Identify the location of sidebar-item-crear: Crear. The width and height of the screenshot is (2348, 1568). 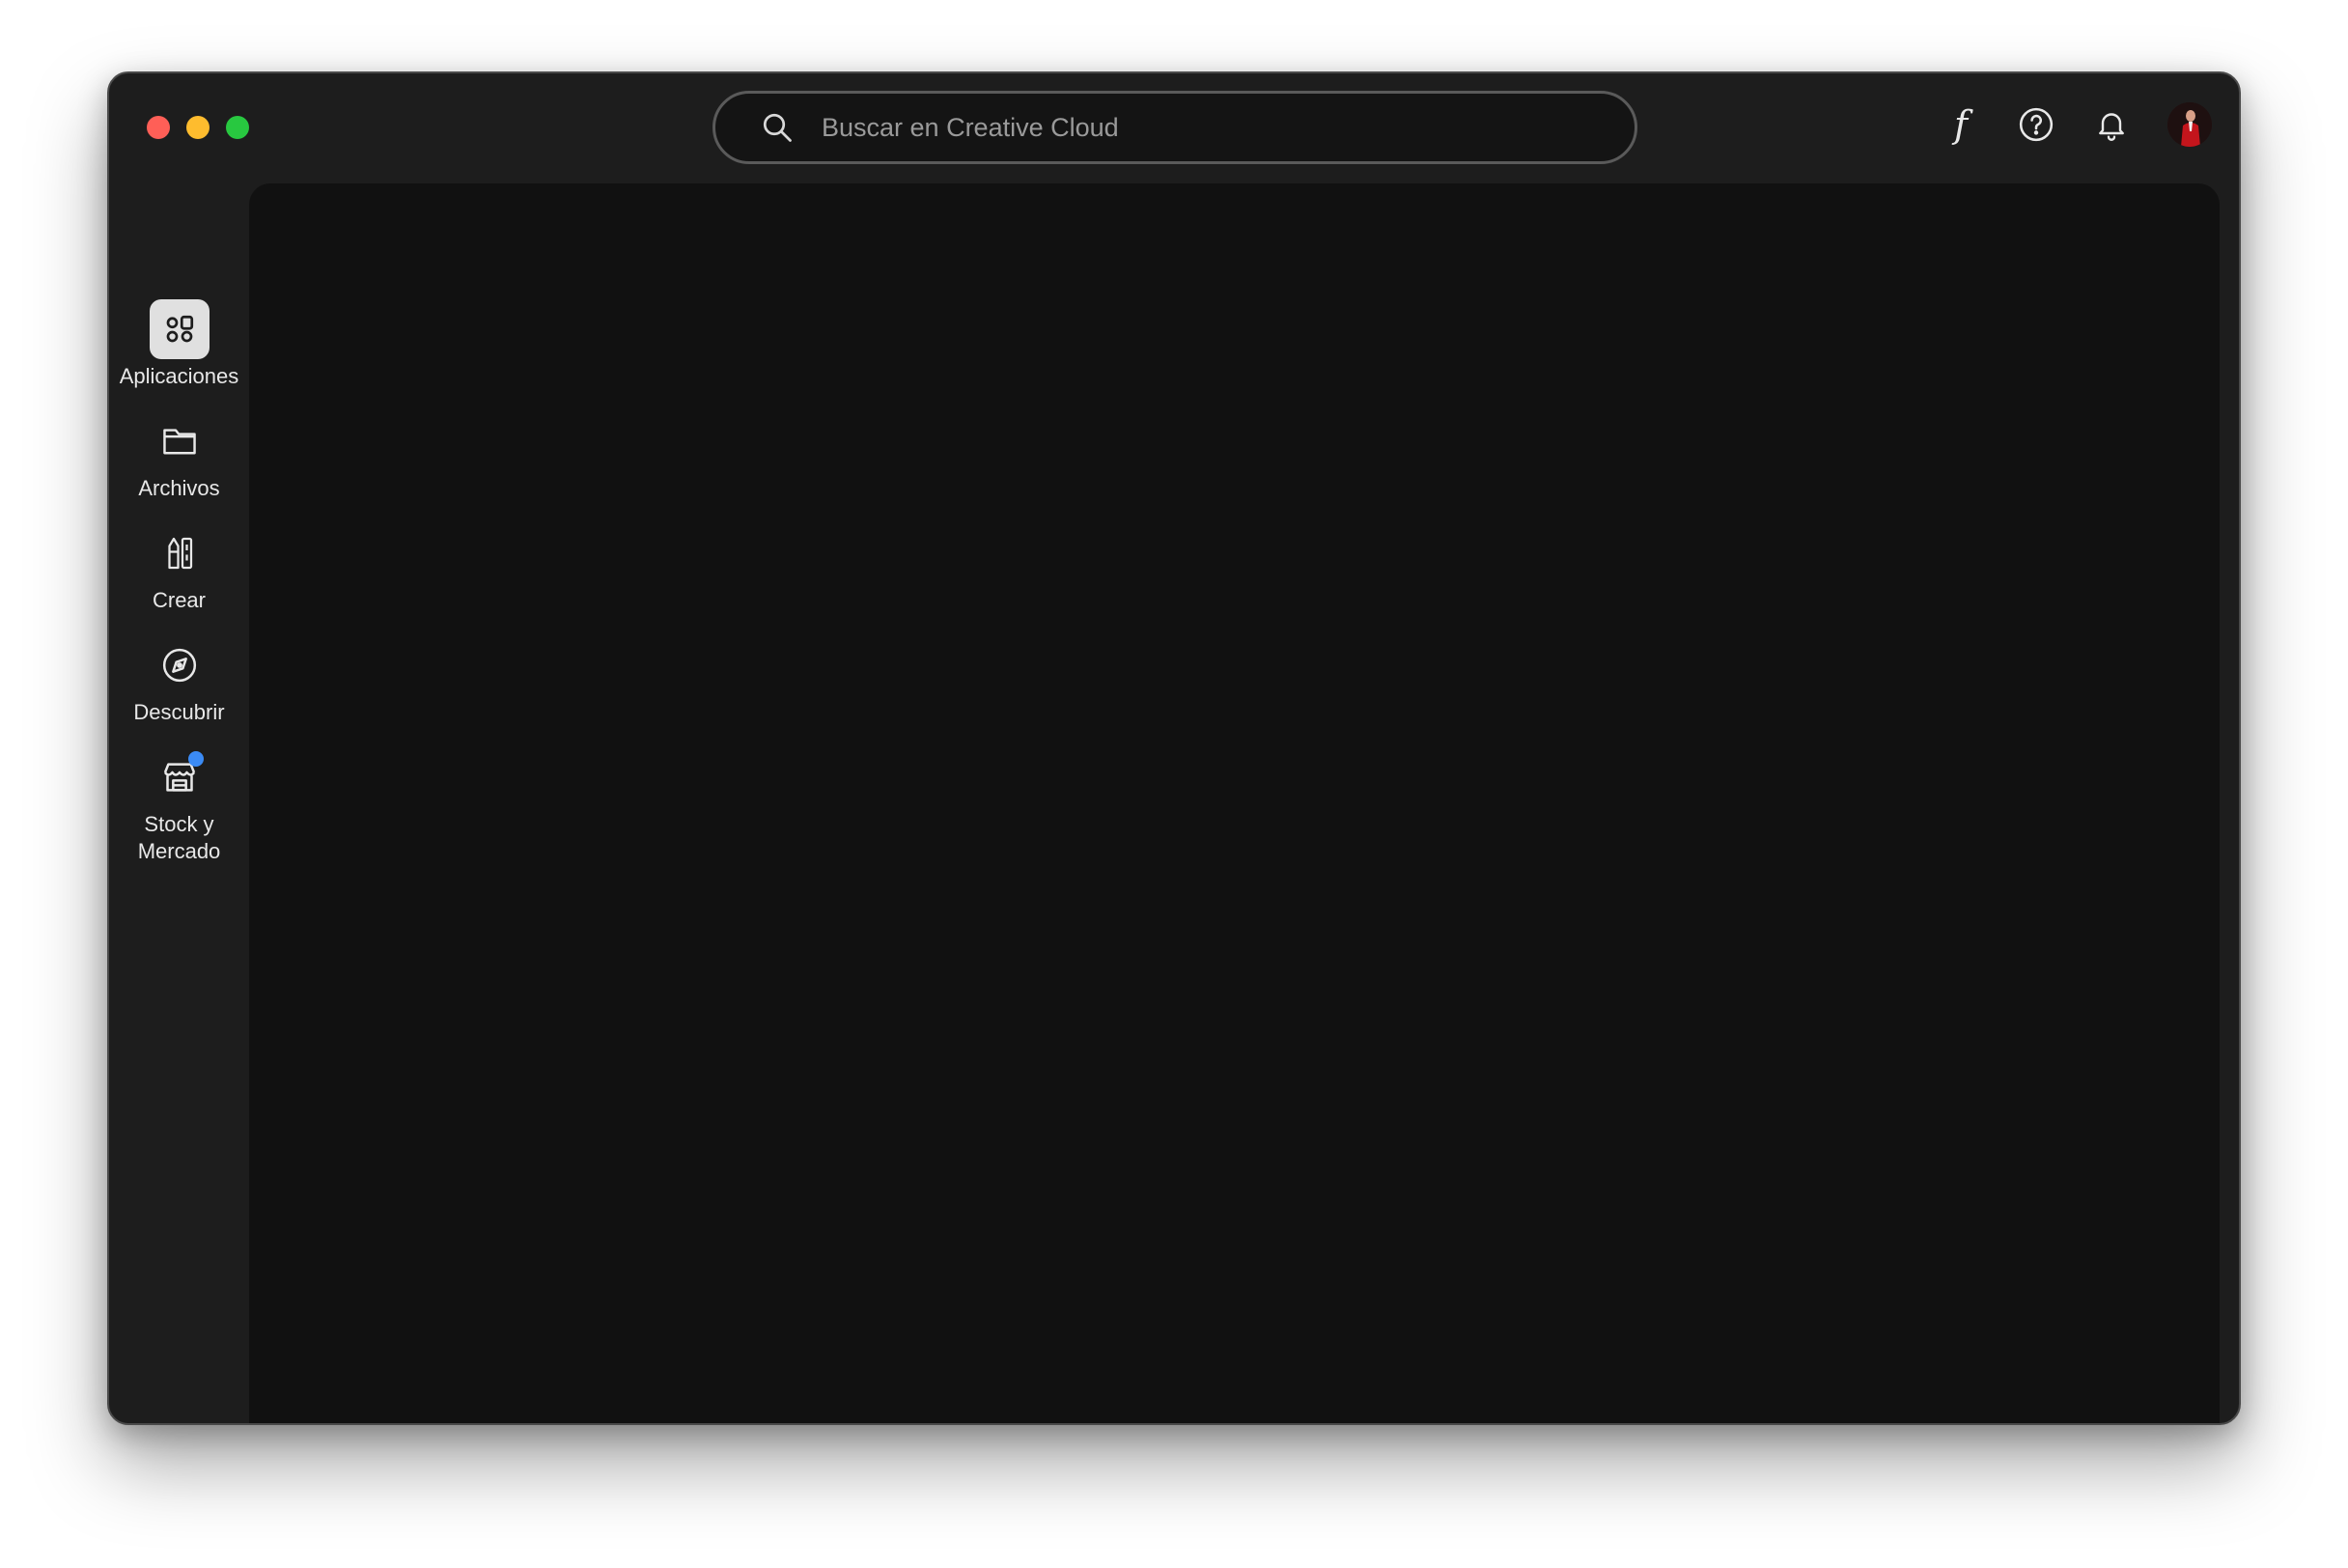
(179, 568).